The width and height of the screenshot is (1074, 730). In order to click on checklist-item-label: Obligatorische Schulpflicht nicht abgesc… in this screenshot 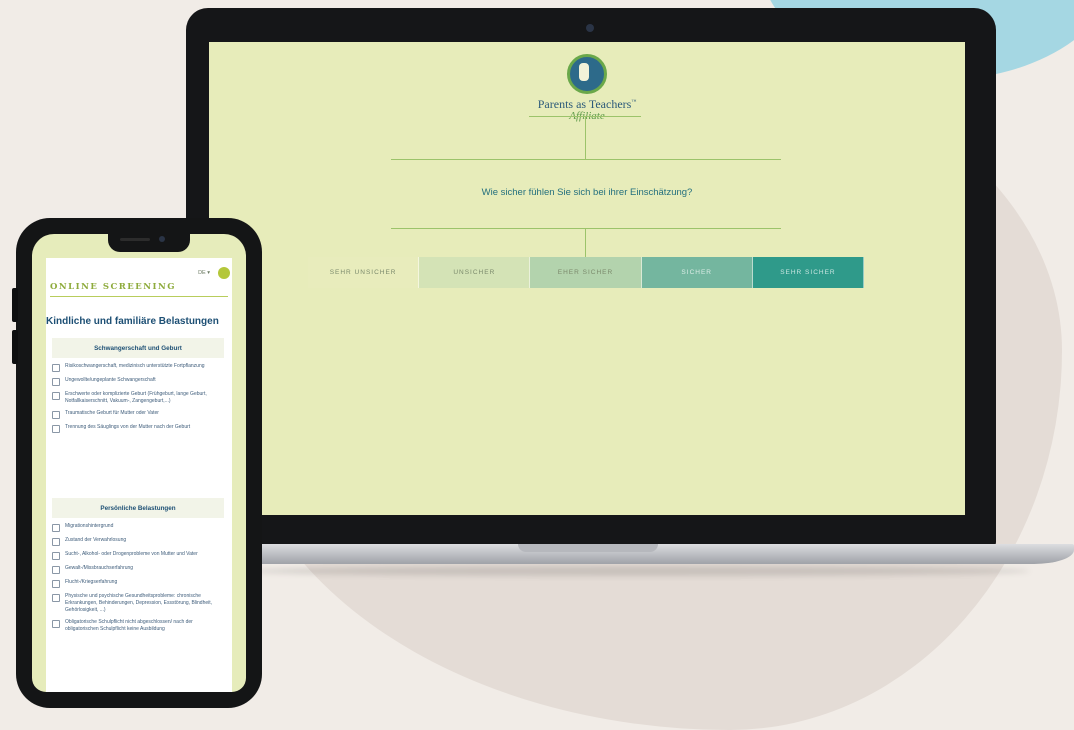, I will do `click(129, 625)`.